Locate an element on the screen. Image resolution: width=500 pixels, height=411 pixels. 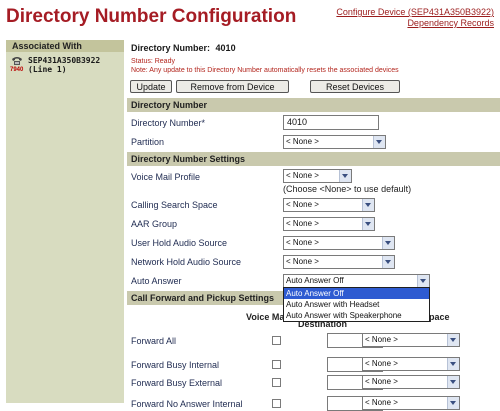
auto-answer-option: Auto Answer with Headset is located at coordinates (356, 304).